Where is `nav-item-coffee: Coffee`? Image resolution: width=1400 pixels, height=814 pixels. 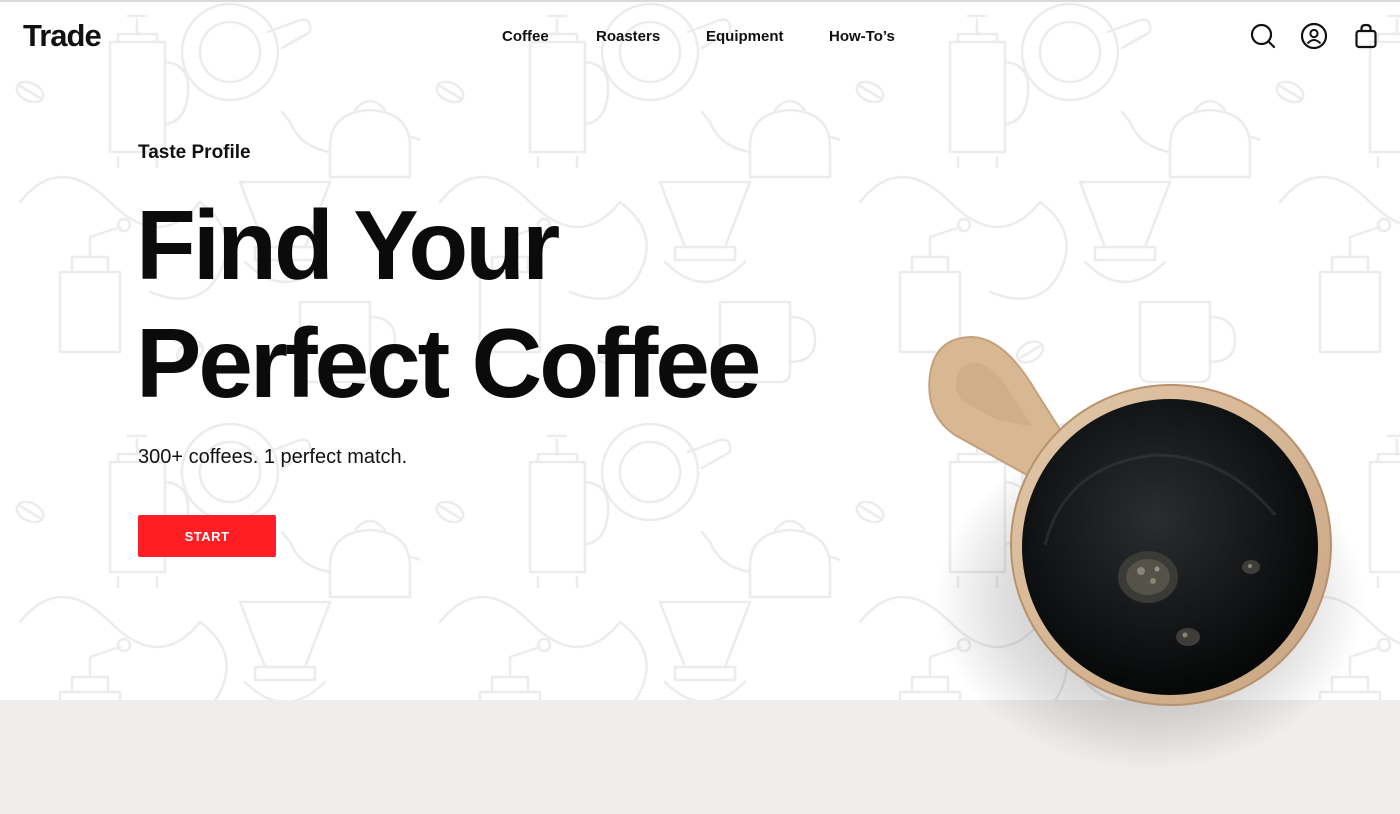 nav-item-coffee: Coffee is located at coordinates (525, 36).